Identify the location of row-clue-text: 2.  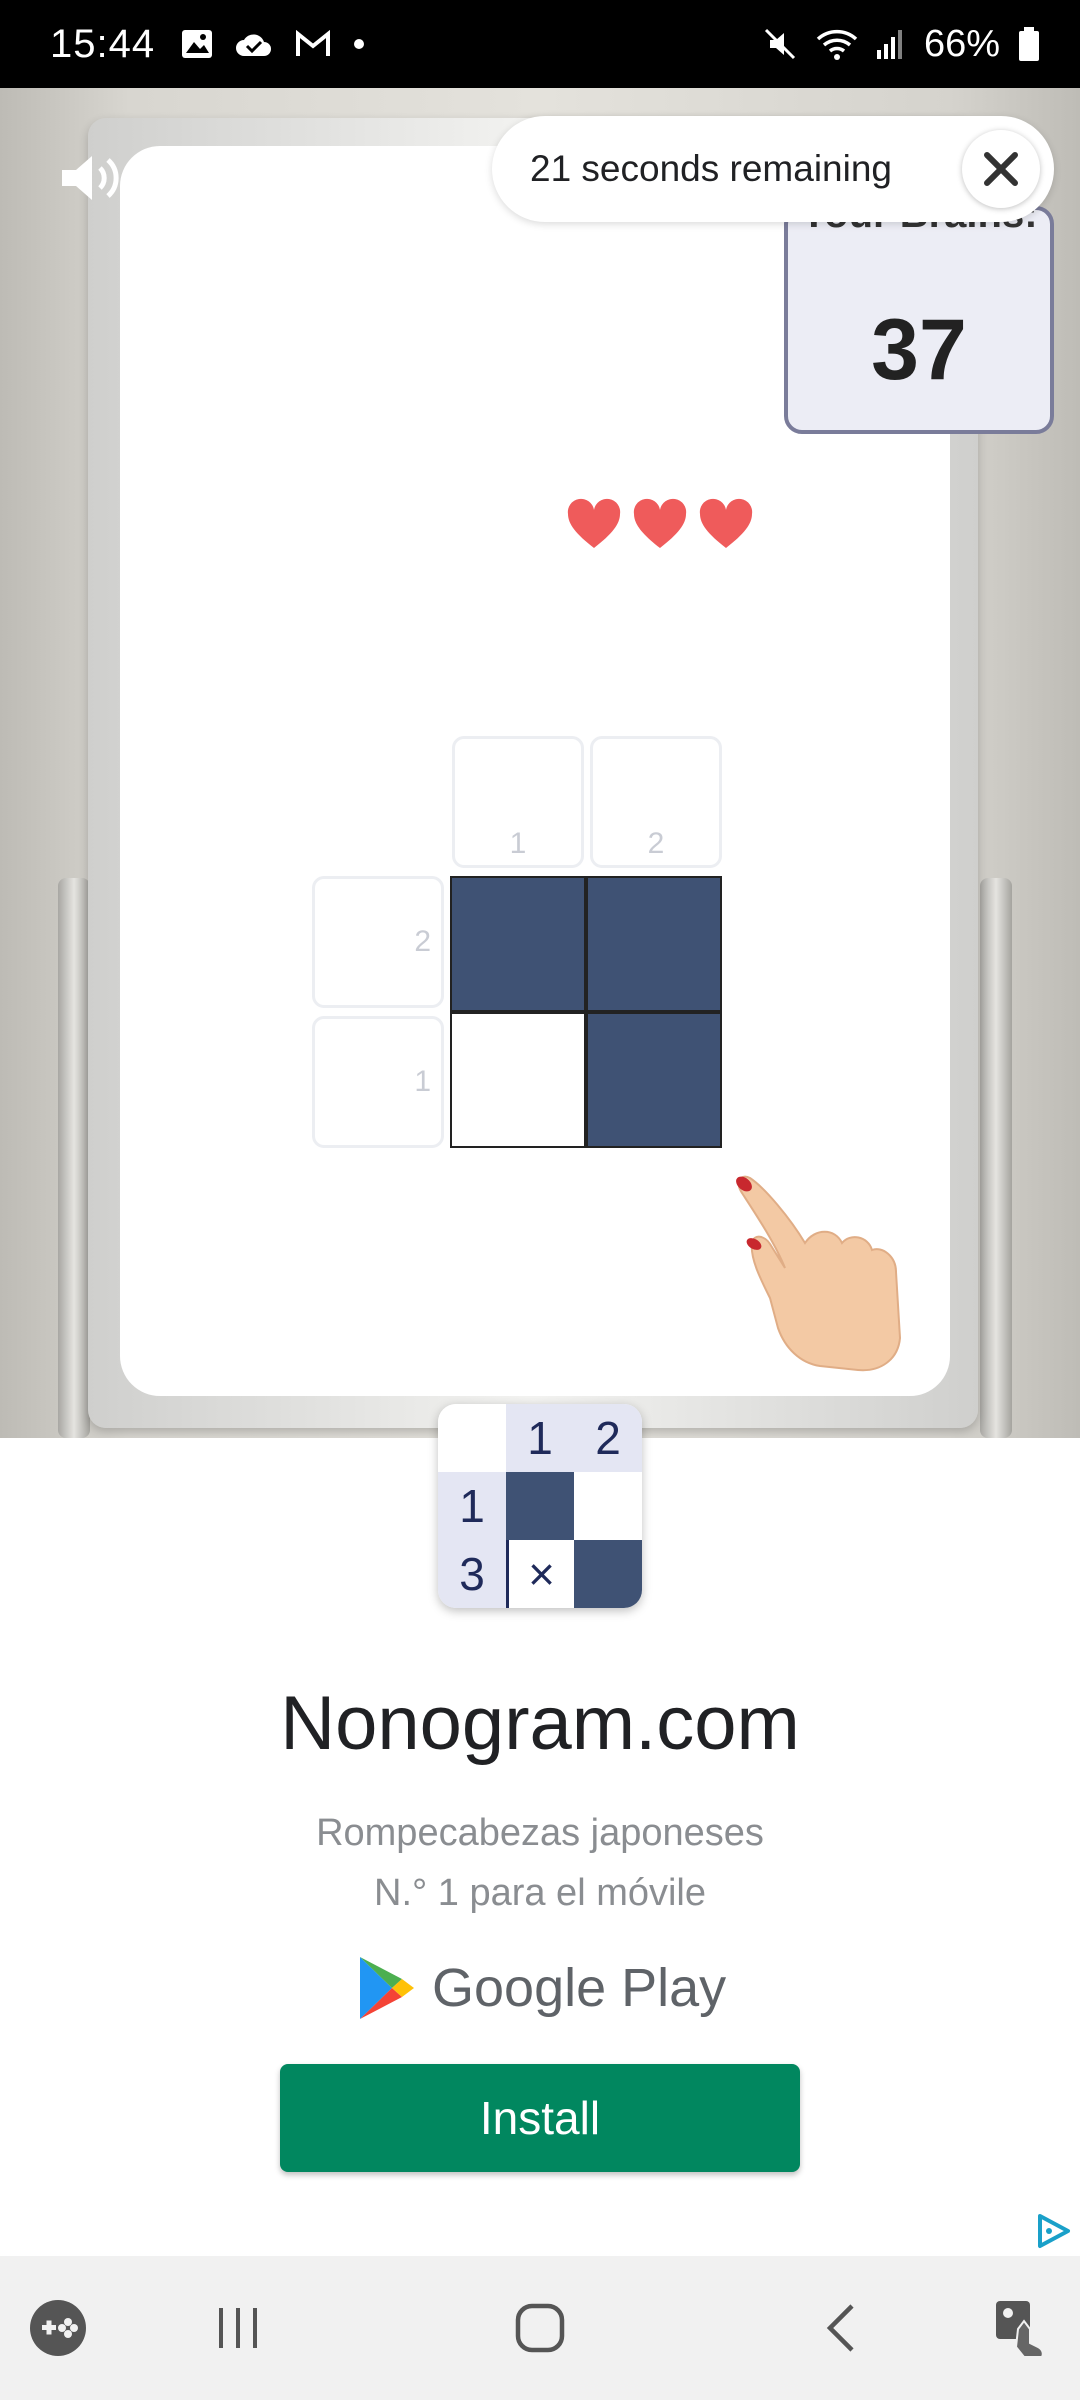
(422, 941).